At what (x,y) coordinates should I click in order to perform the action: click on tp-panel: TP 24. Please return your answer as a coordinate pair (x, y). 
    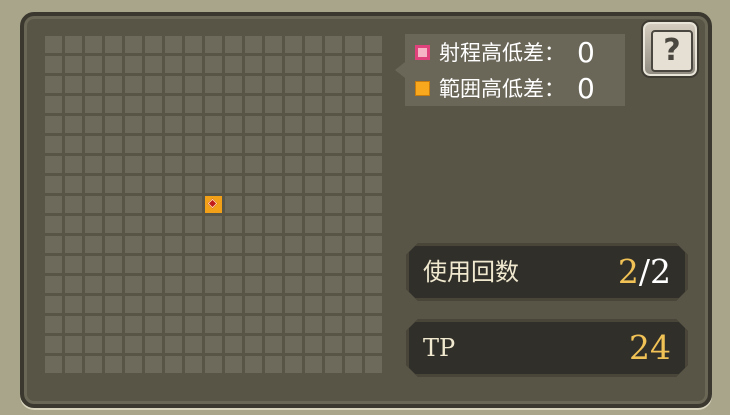
    Looking at the image, I should click on (547, 348).